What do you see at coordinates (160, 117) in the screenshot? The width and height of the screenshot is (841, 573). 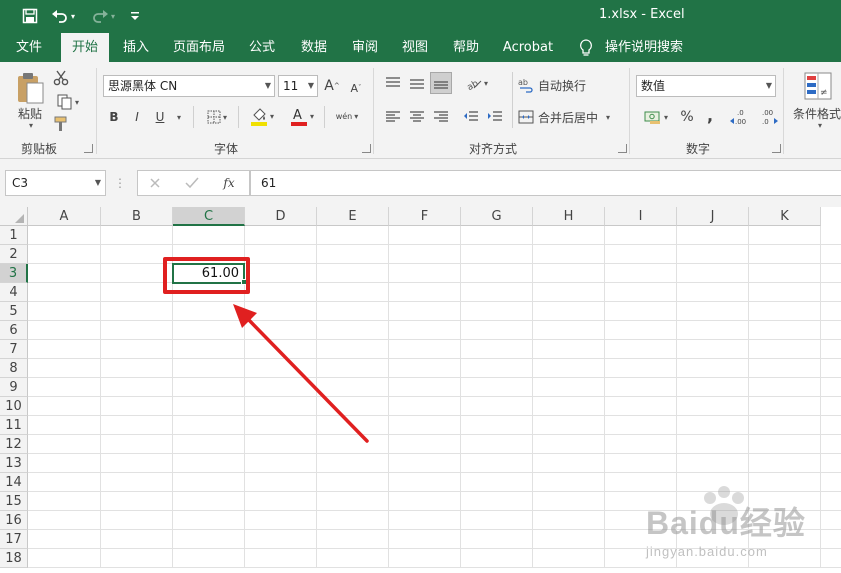 I see `underline-button: U` at bounding box center [160, 117].